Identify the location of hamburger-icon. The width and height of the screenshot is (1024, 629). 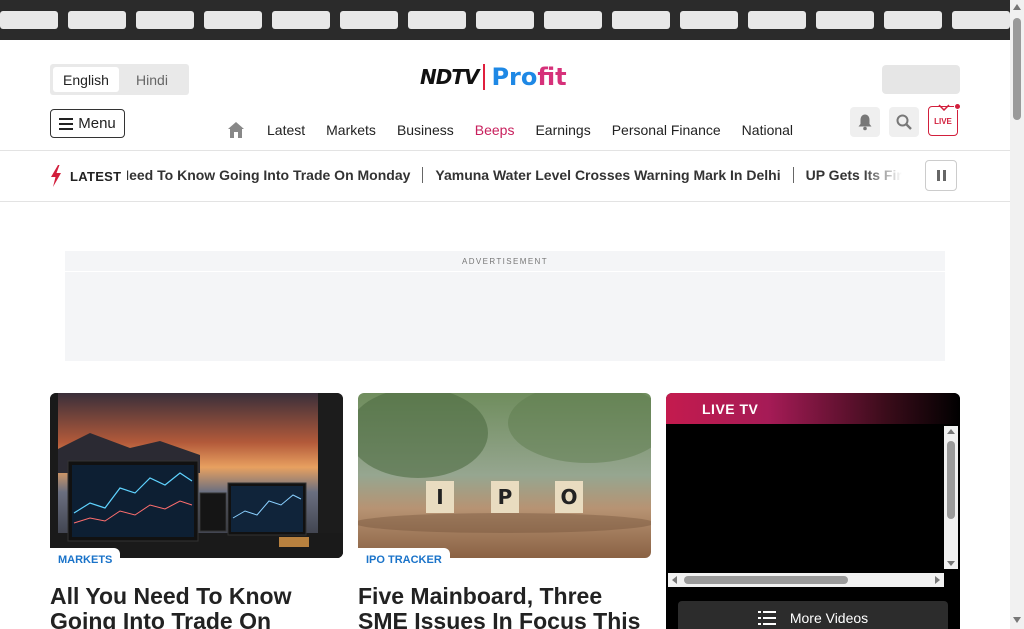
(66, 123).